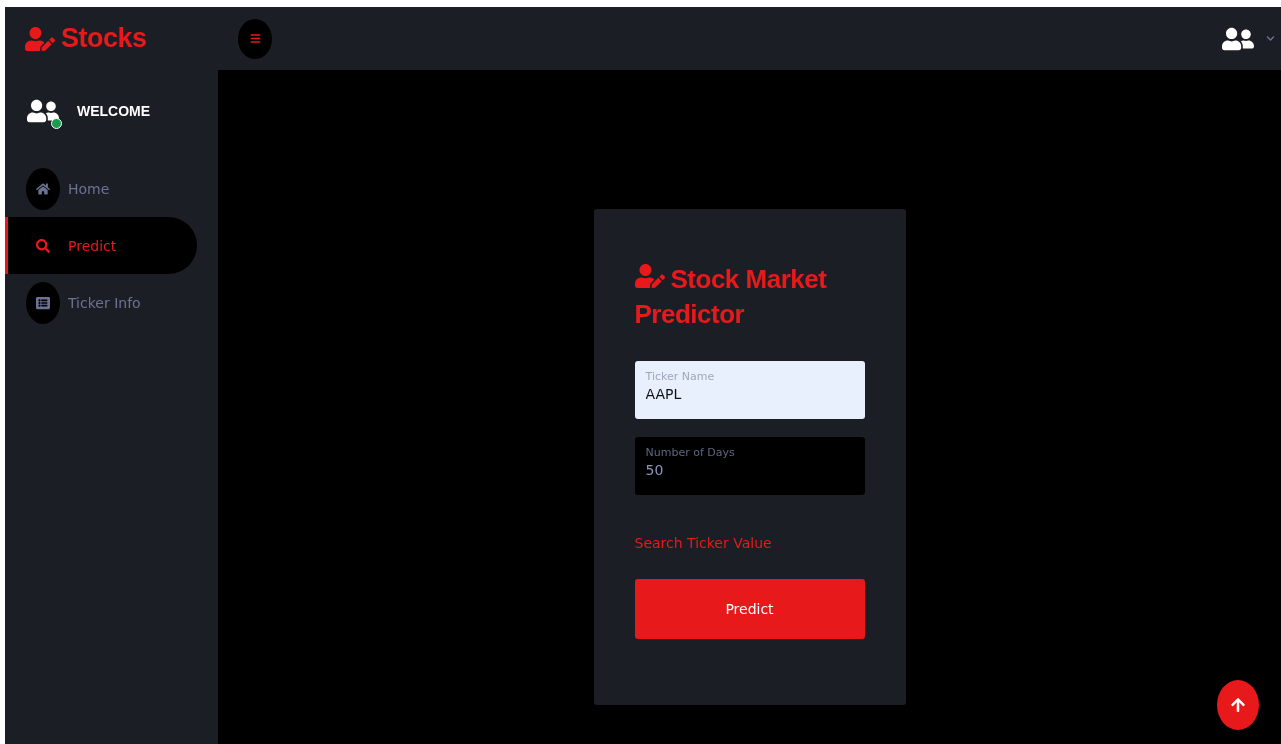 The width and height of the screenshot is (1281, 744). Describe the element at coordinates (749, 296) in the screenshot. I see `card-title: Stock Market Predictor` at that location.